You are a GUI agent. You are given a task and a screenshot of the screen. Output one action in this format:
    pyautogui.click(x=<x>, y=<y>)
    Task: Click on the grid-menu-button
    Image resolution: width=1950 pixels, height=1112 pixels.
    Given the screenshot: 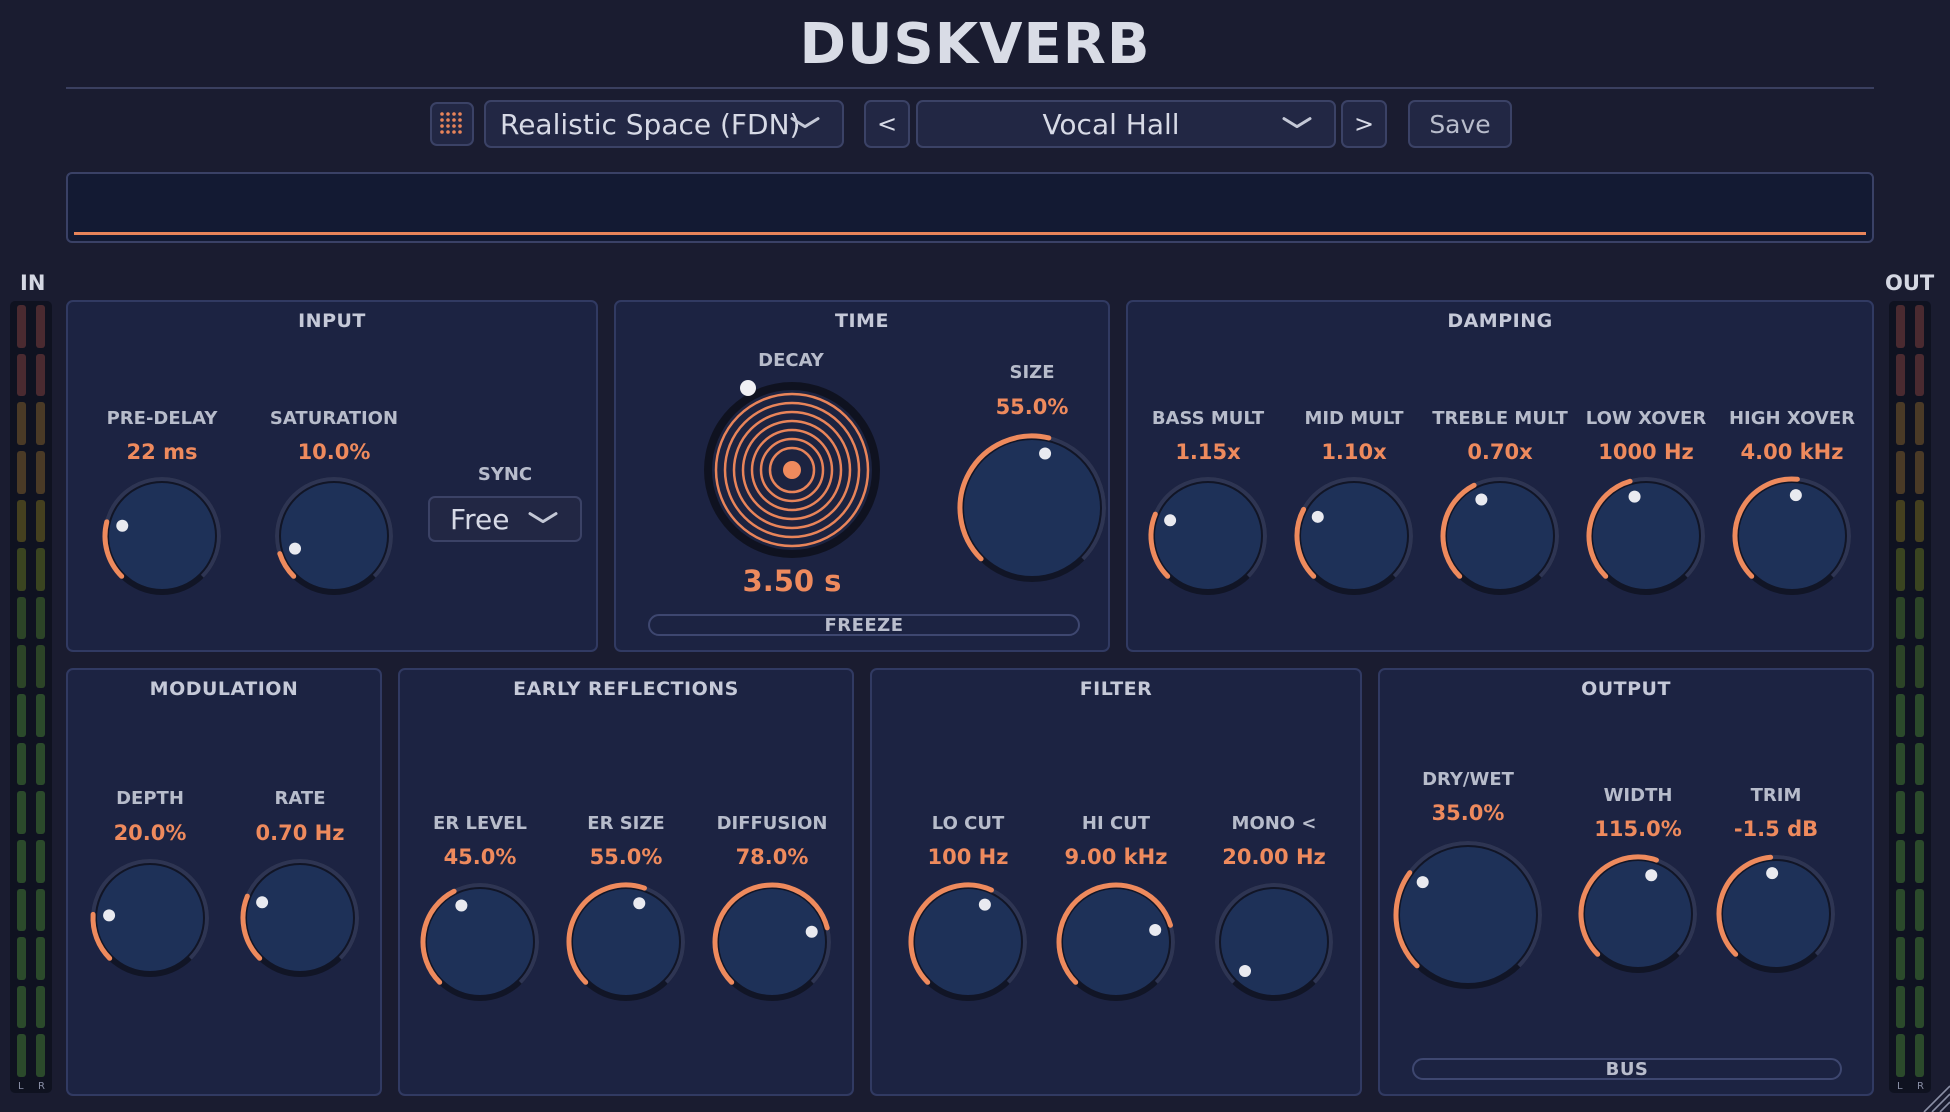 What is the action you would take?
    pyautogui.click(x=452, y=124)
    